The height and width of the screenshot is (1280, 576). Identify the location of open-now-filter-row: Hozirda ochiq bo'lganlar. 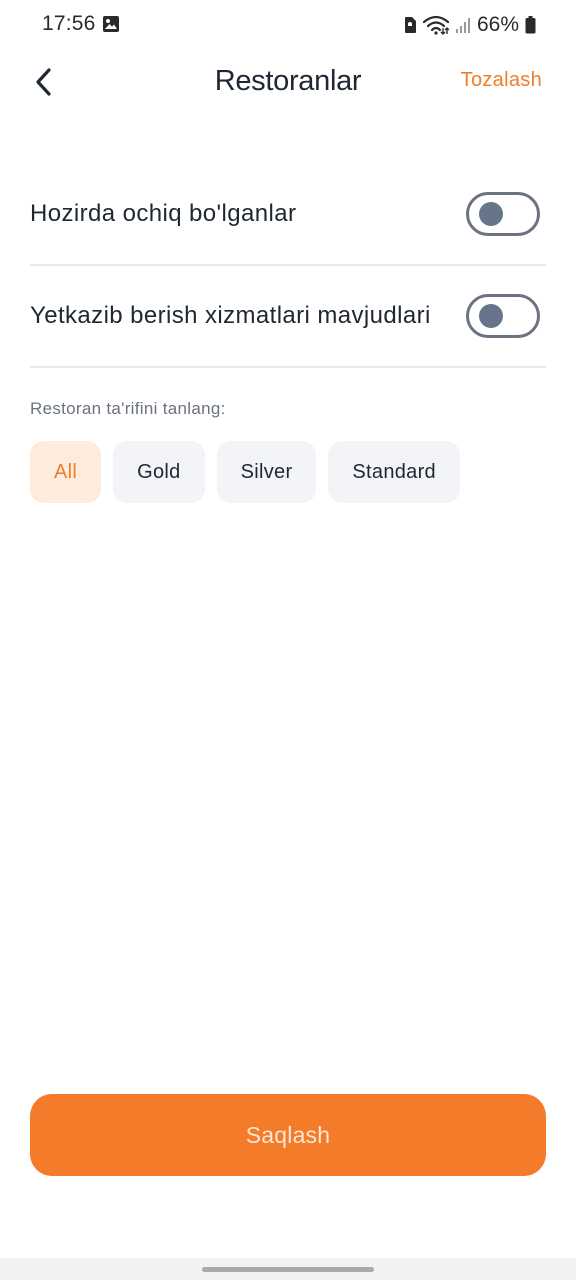
(288, 215).